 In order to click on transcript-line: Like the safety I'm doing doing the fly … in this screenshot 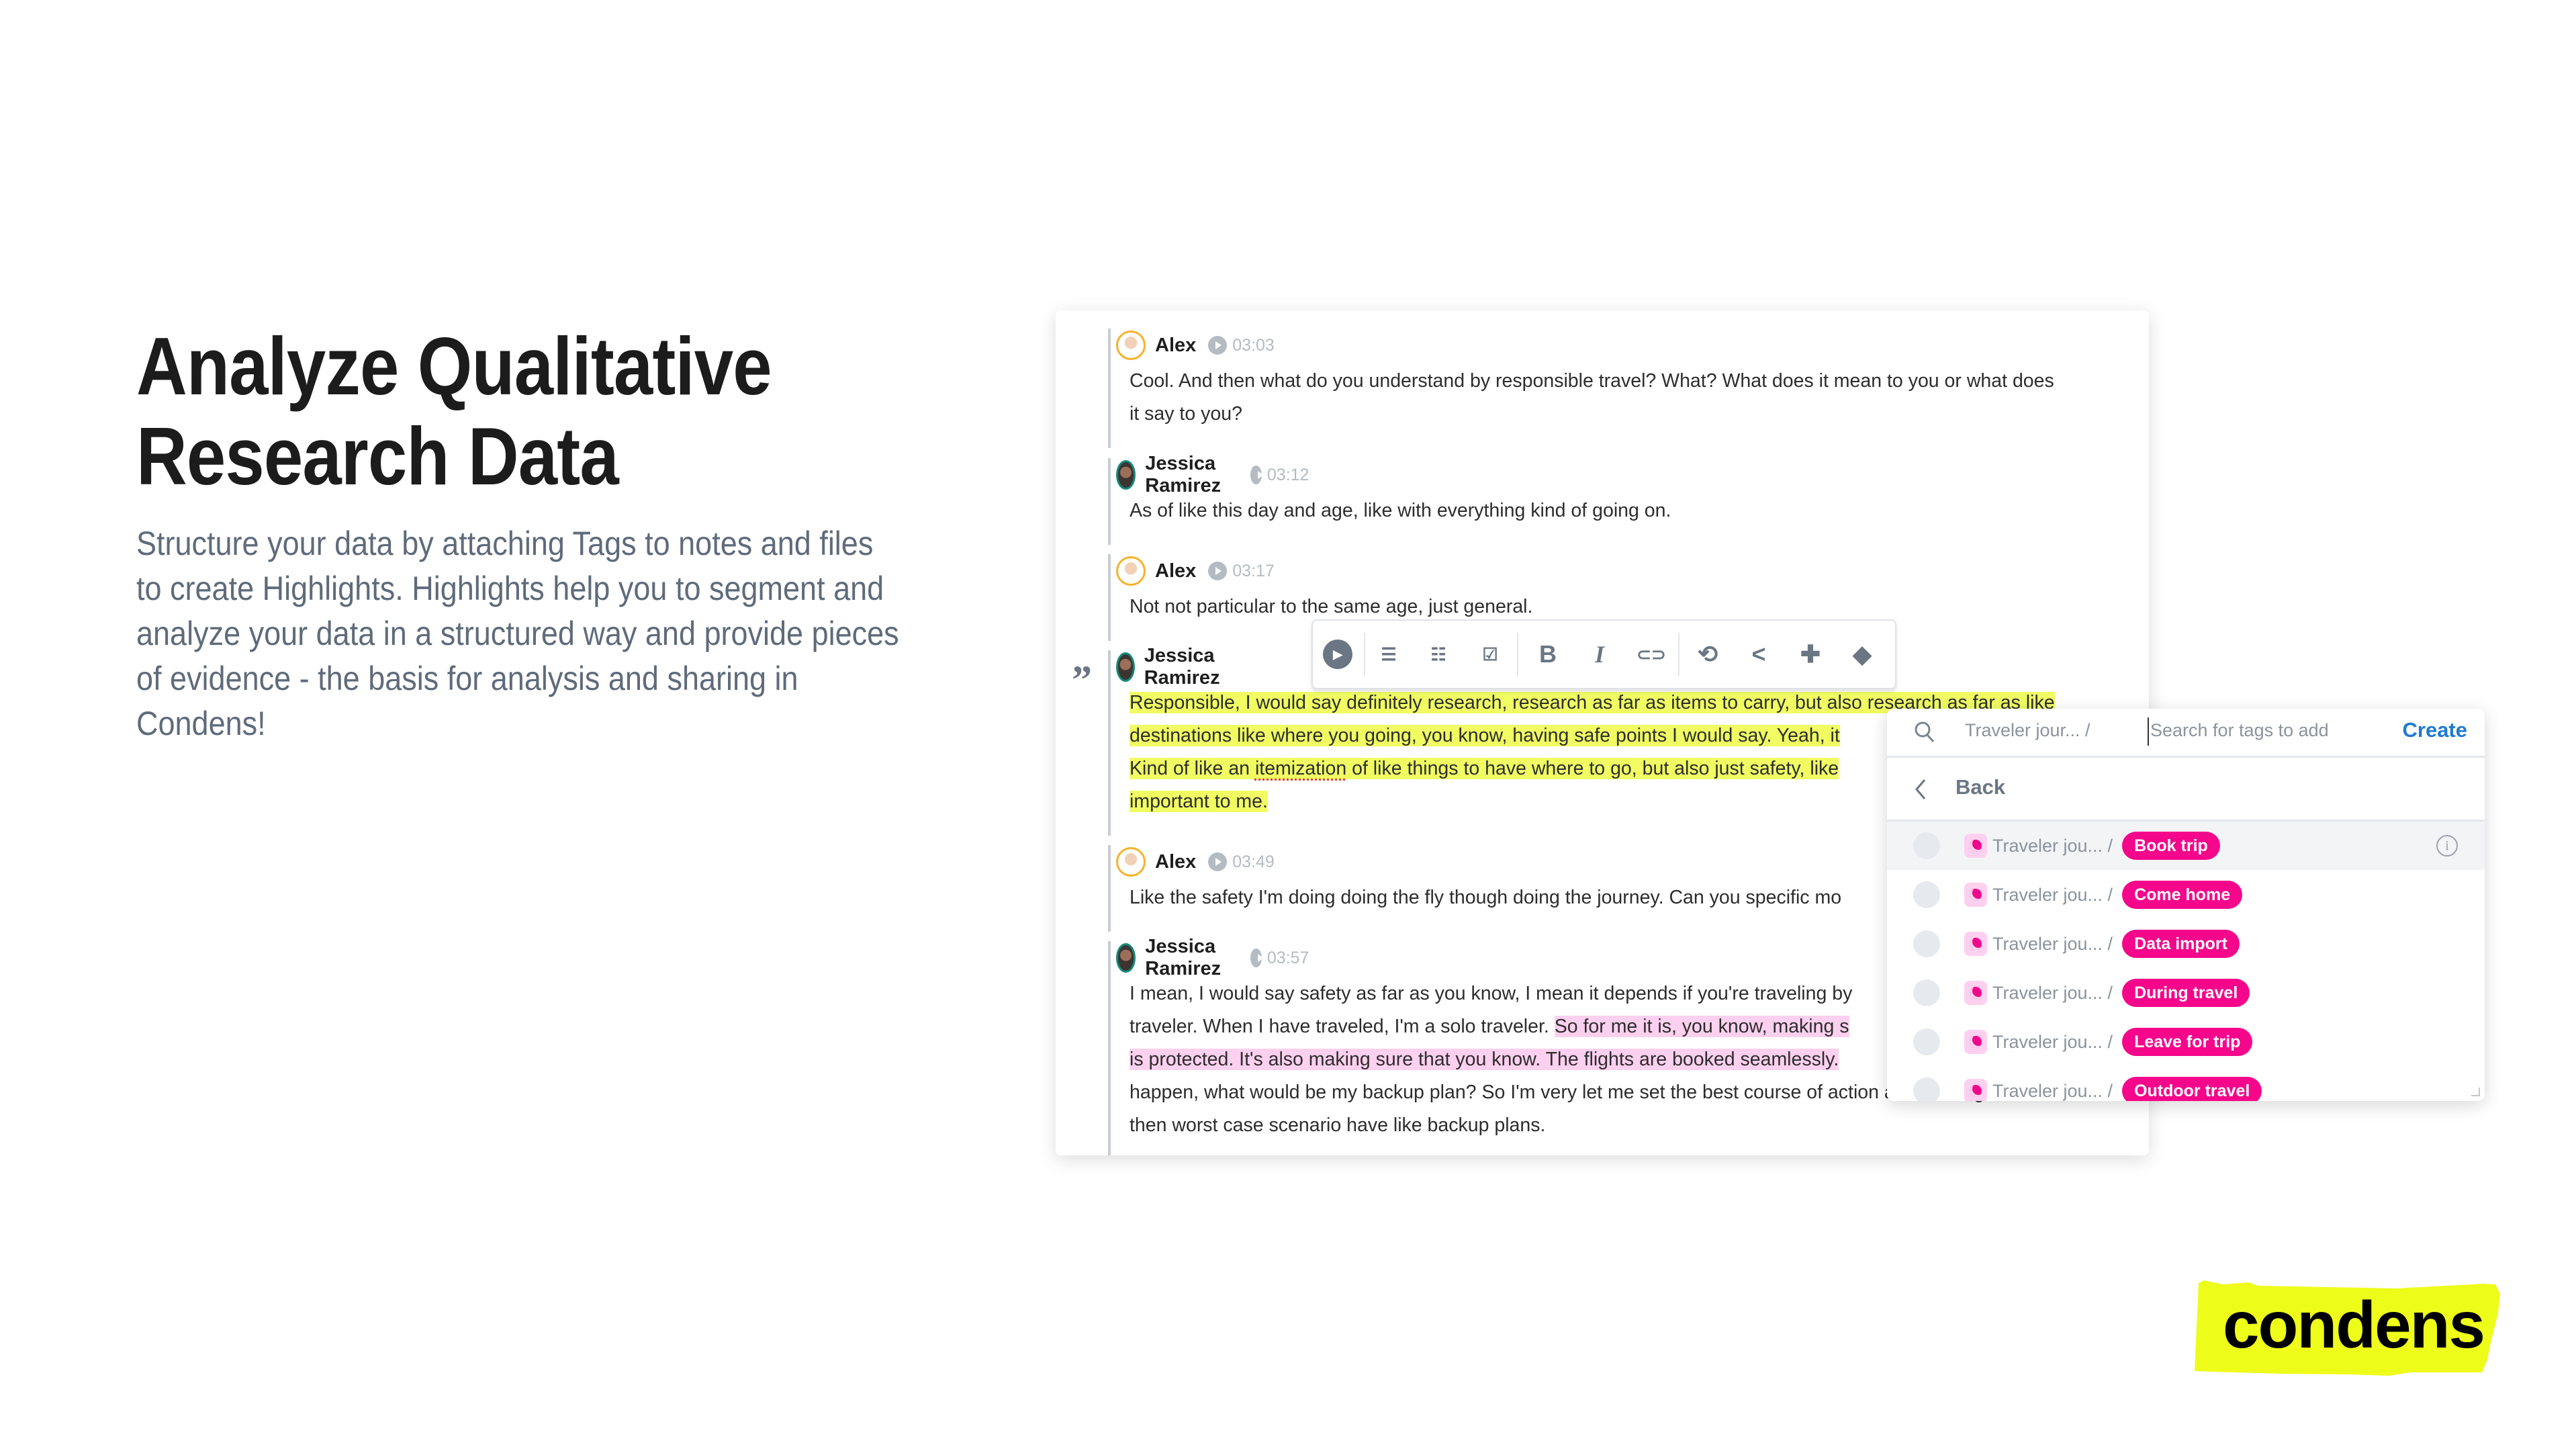, I will do `click(1485, 897)`.